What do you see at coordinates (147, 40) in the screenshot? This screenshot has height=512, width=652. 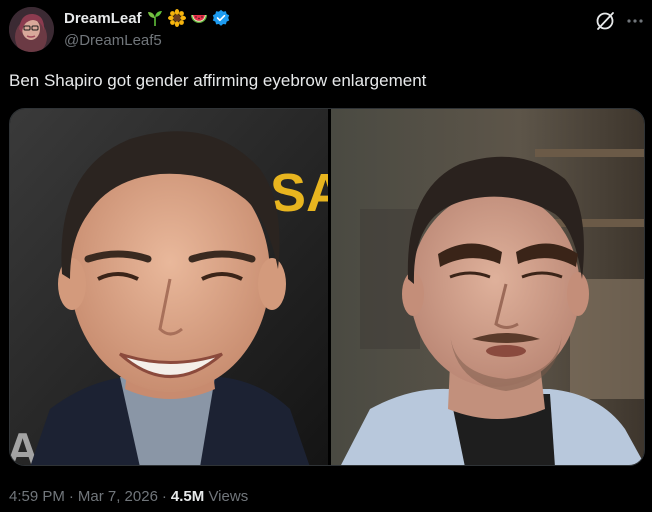 I see `user-handle: @DreamLeaf5` at bounding box center [147, 40].